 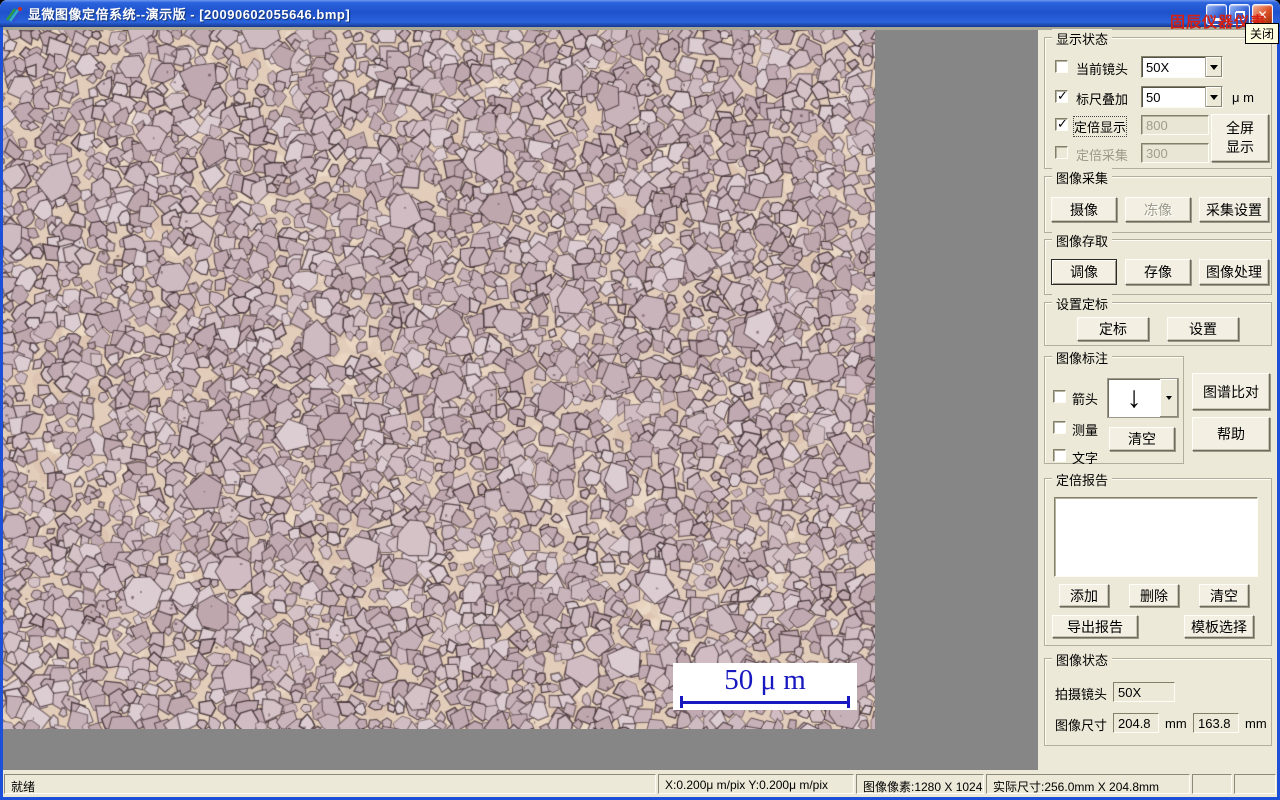 What do you see at coordinates (1142, 439) in the screenshot?
I see `annotation-clear-button: 清空` at bounding box center [1142, 439].